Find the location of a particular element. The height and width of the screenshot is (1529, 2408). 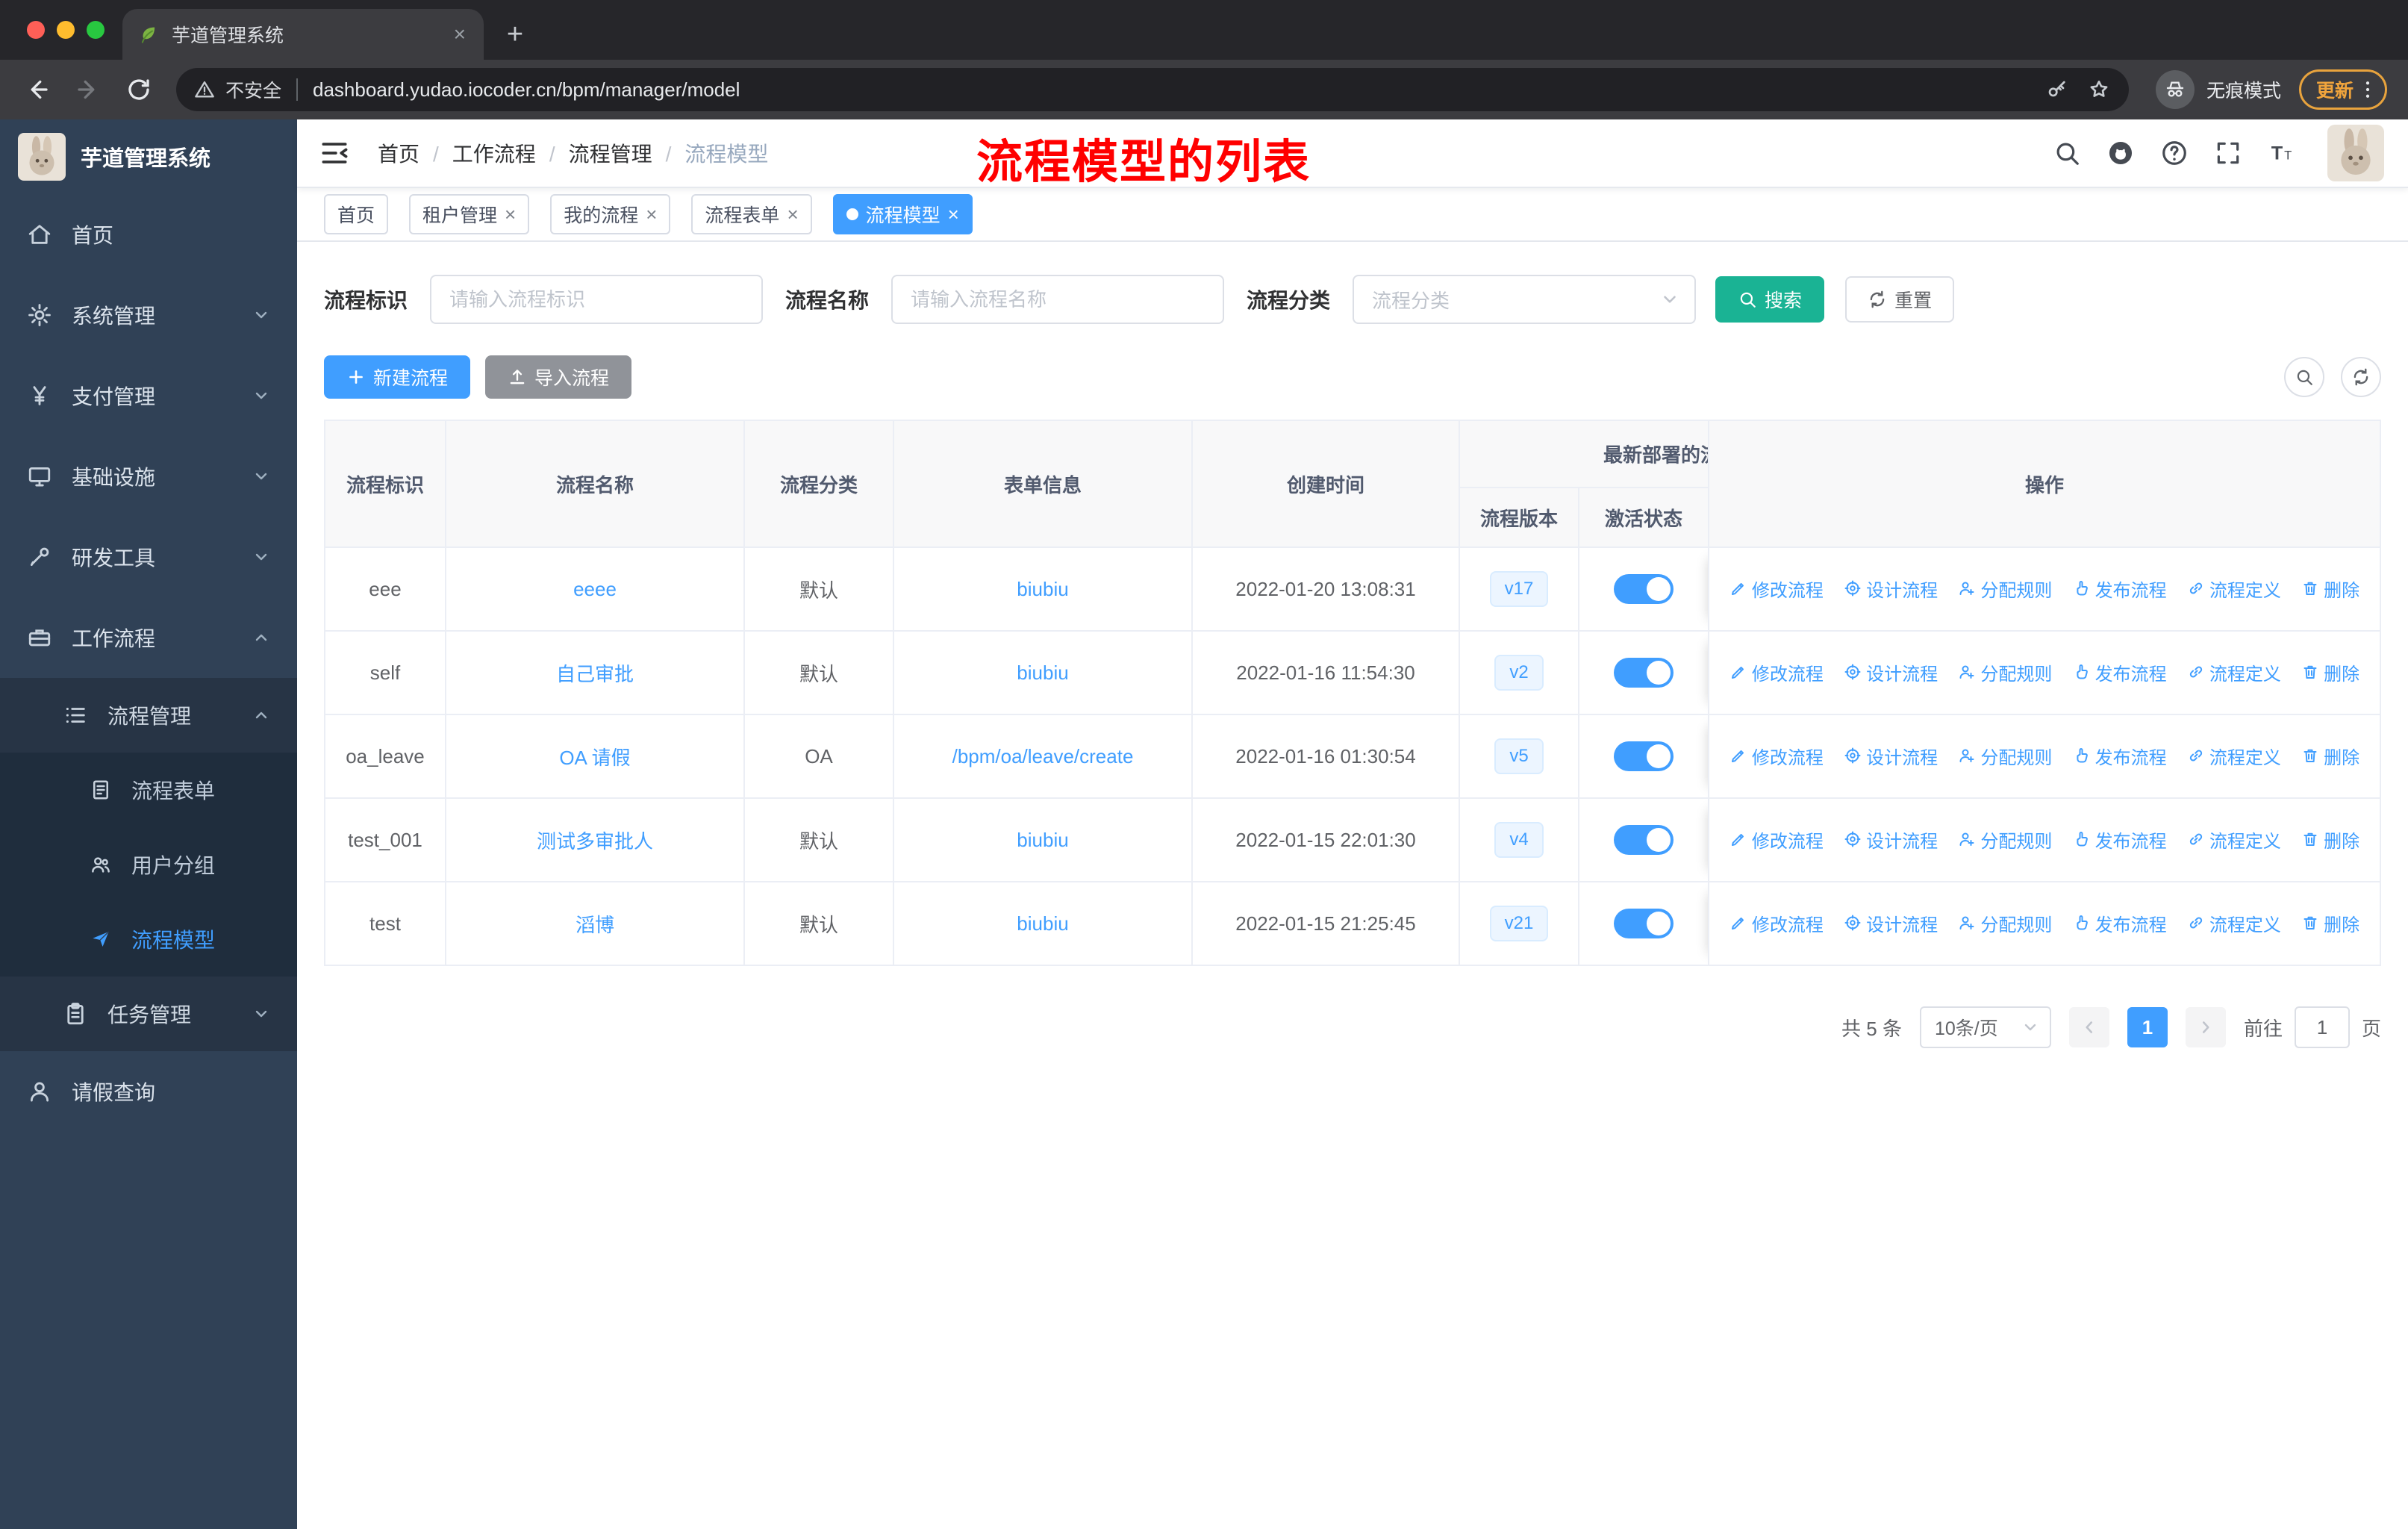

create-process-button: 新建流程 is located at coordinates (397, 377).